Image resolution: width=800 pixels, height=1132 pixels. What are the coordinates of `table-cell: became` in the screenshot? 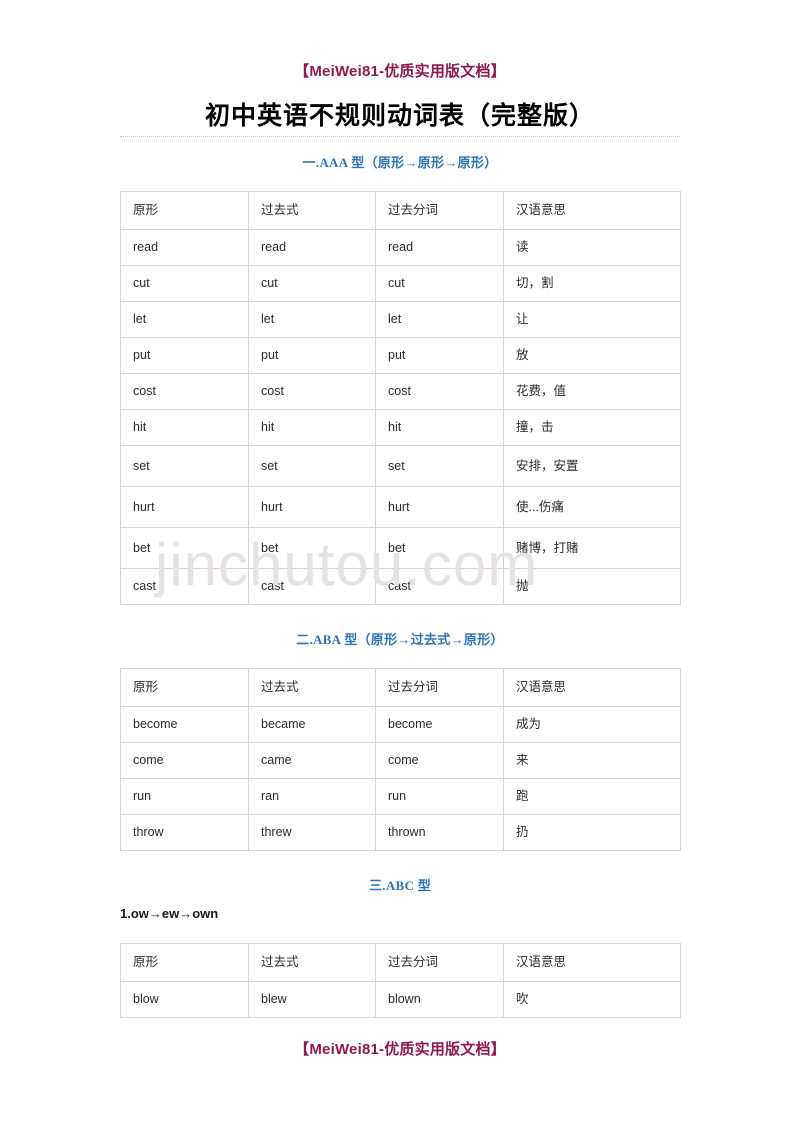 It's located at (312, 724).